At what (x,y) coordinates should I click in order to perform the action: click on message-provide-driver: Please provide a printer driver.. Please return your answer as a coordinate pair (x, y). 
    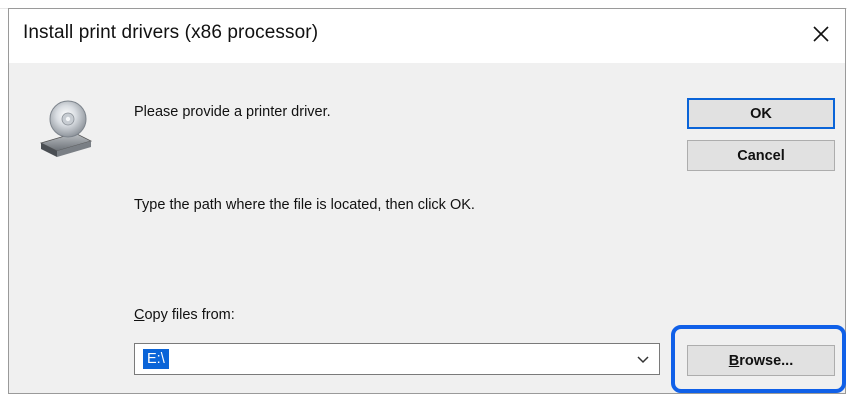
    Looking at the image, I should click on (232, 112).